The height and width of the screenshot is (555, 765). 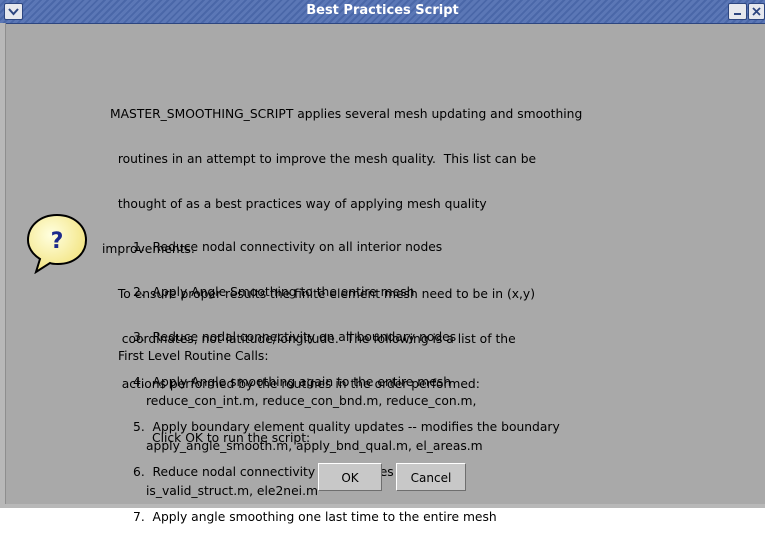 What do you see at coordinates (231, 438) in the screenshot?
I see `run-prompt: Click OK to run the script:` at bounding box center [231, 438].